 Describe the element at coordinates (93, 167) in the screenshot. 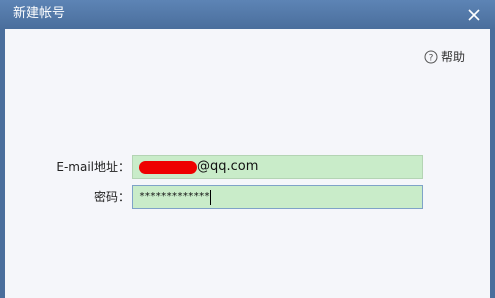

I see `email-label: E-mail地址：` at that location.